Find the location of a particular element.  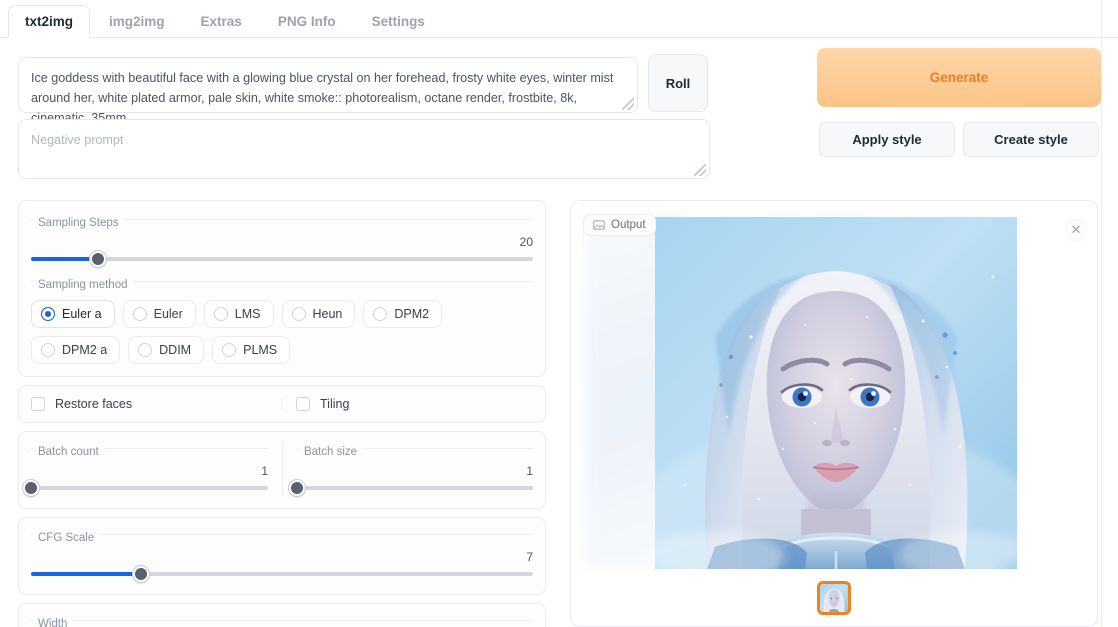

radio-label: LMS is located at coordinates (247, 314).